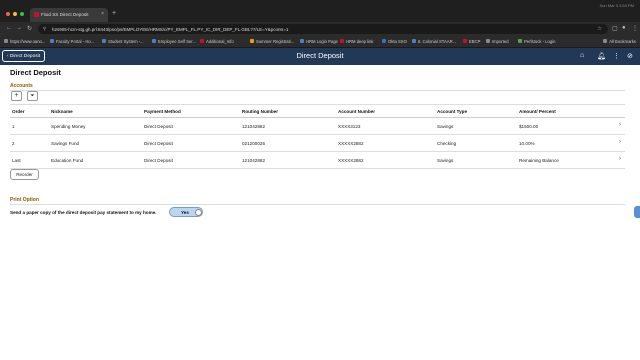 The height and width of the screenshot is (360, 640). Describe the element at coordinates (635, 28) in the screenshot. I see `browser-menu-icon: ⋮` at that location.